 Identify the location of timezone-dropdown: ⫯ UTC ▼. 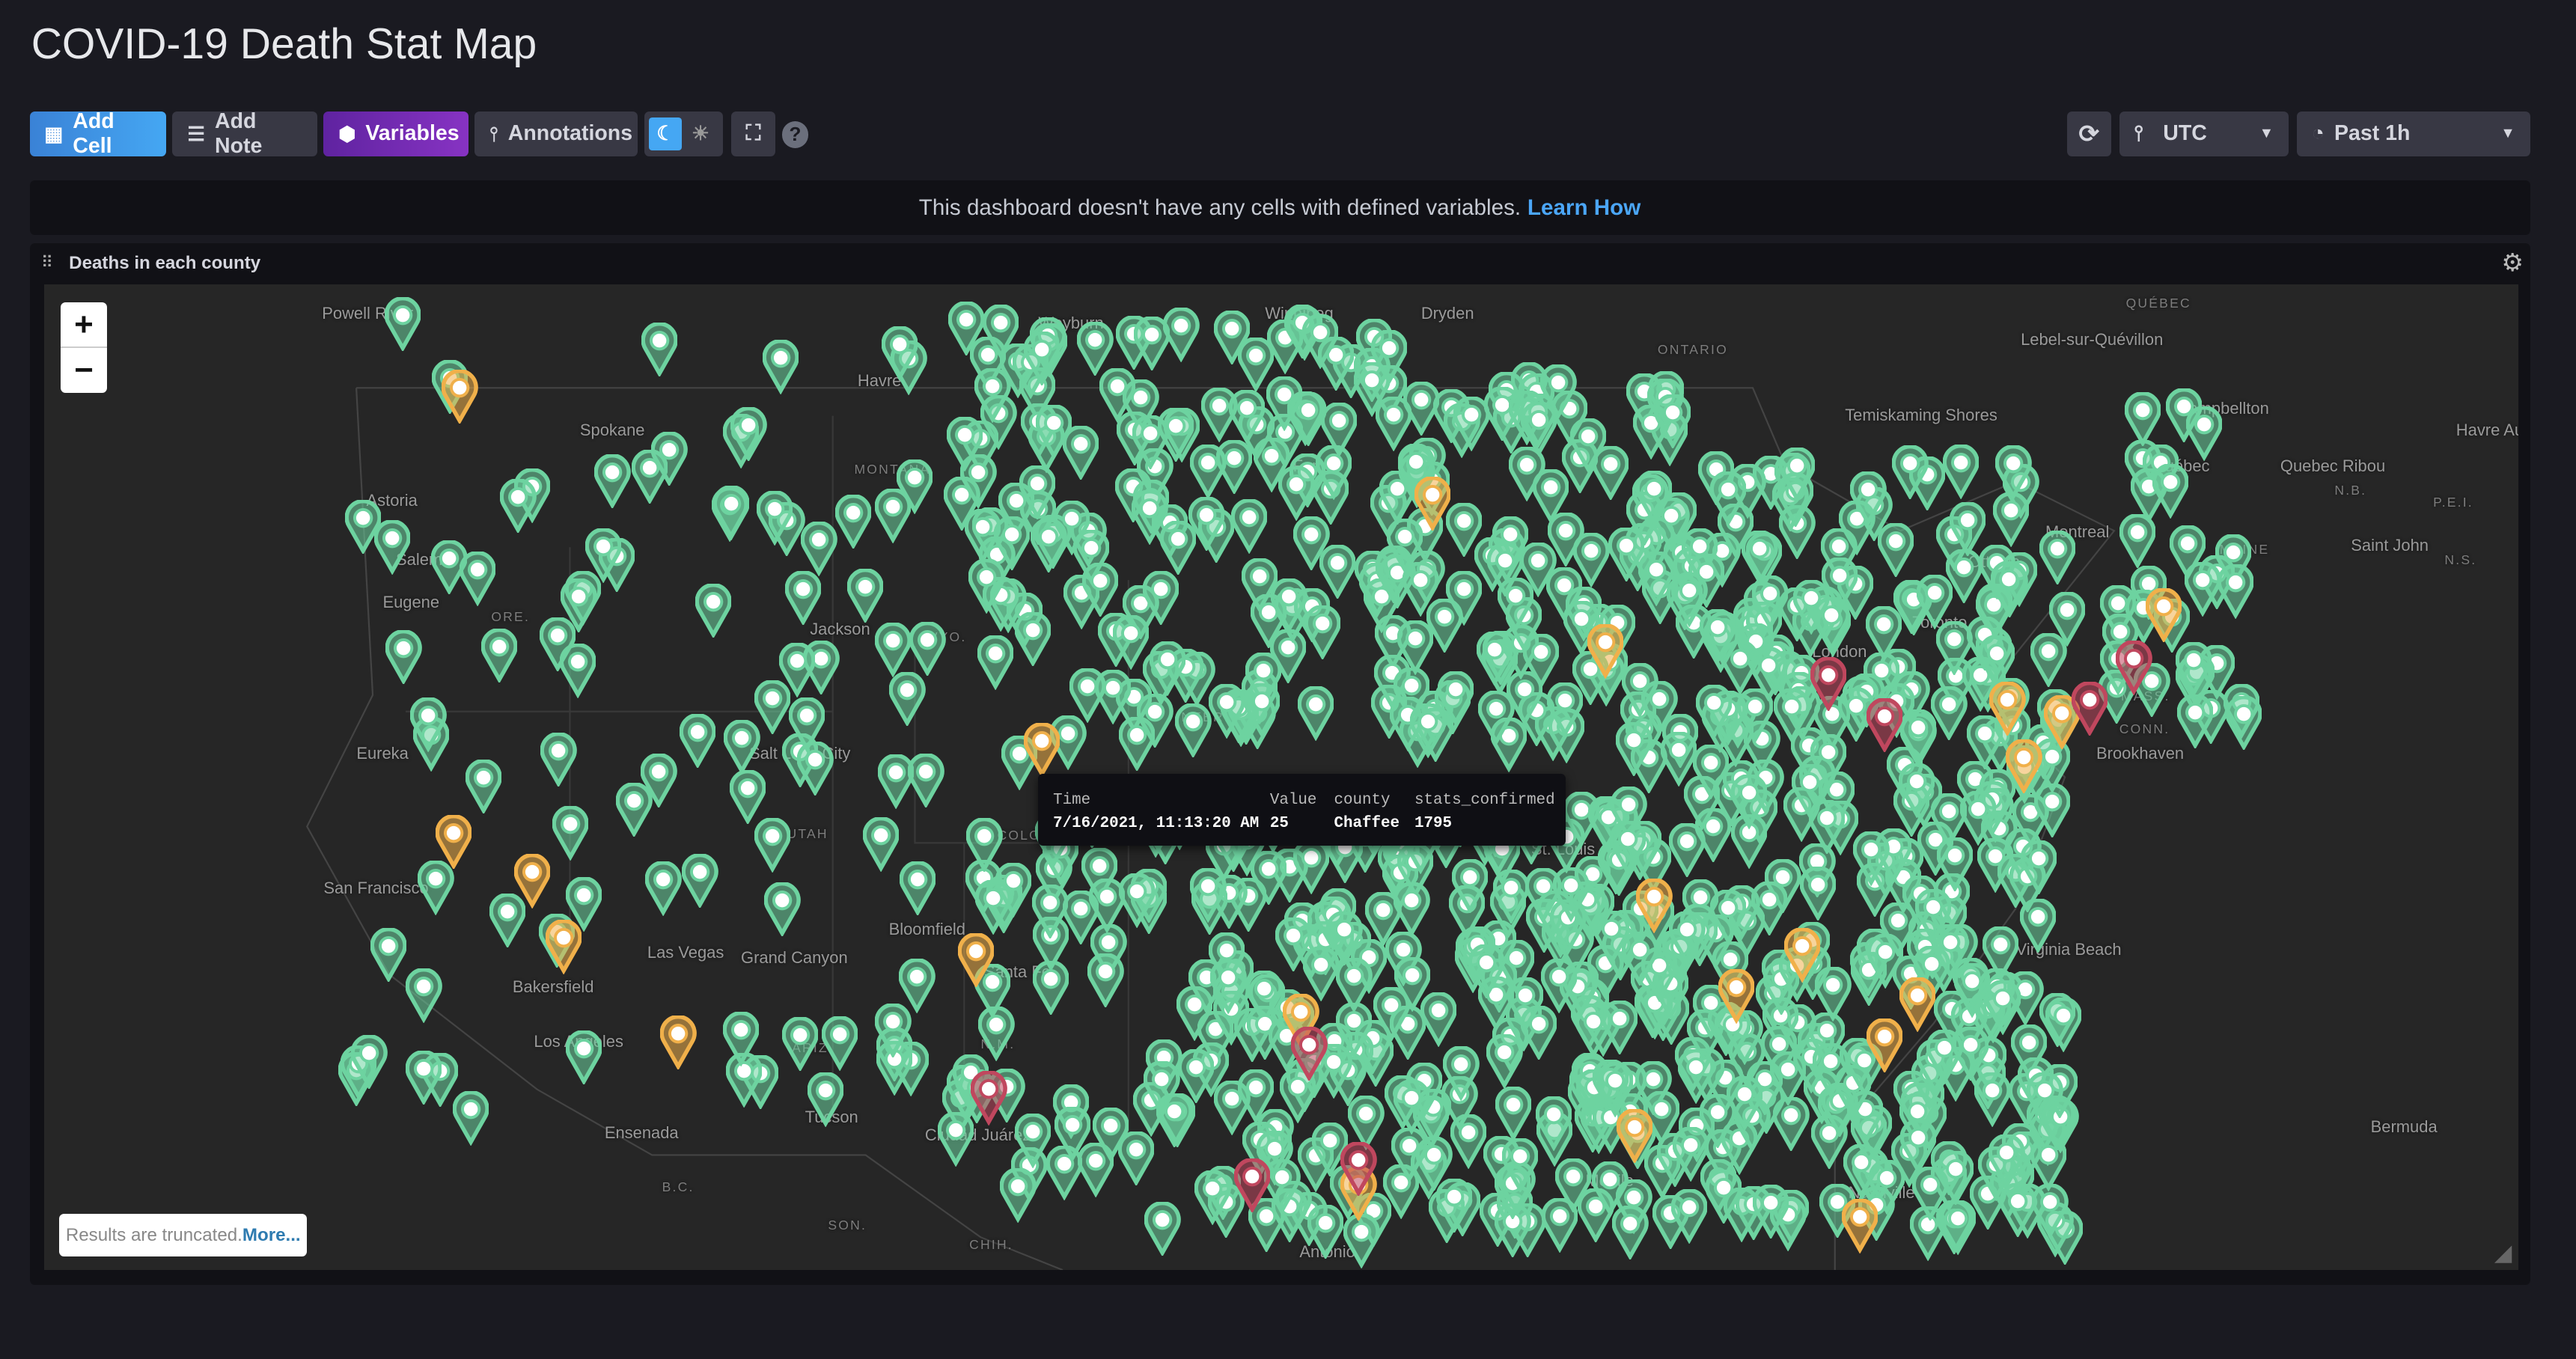
(2204, 134).